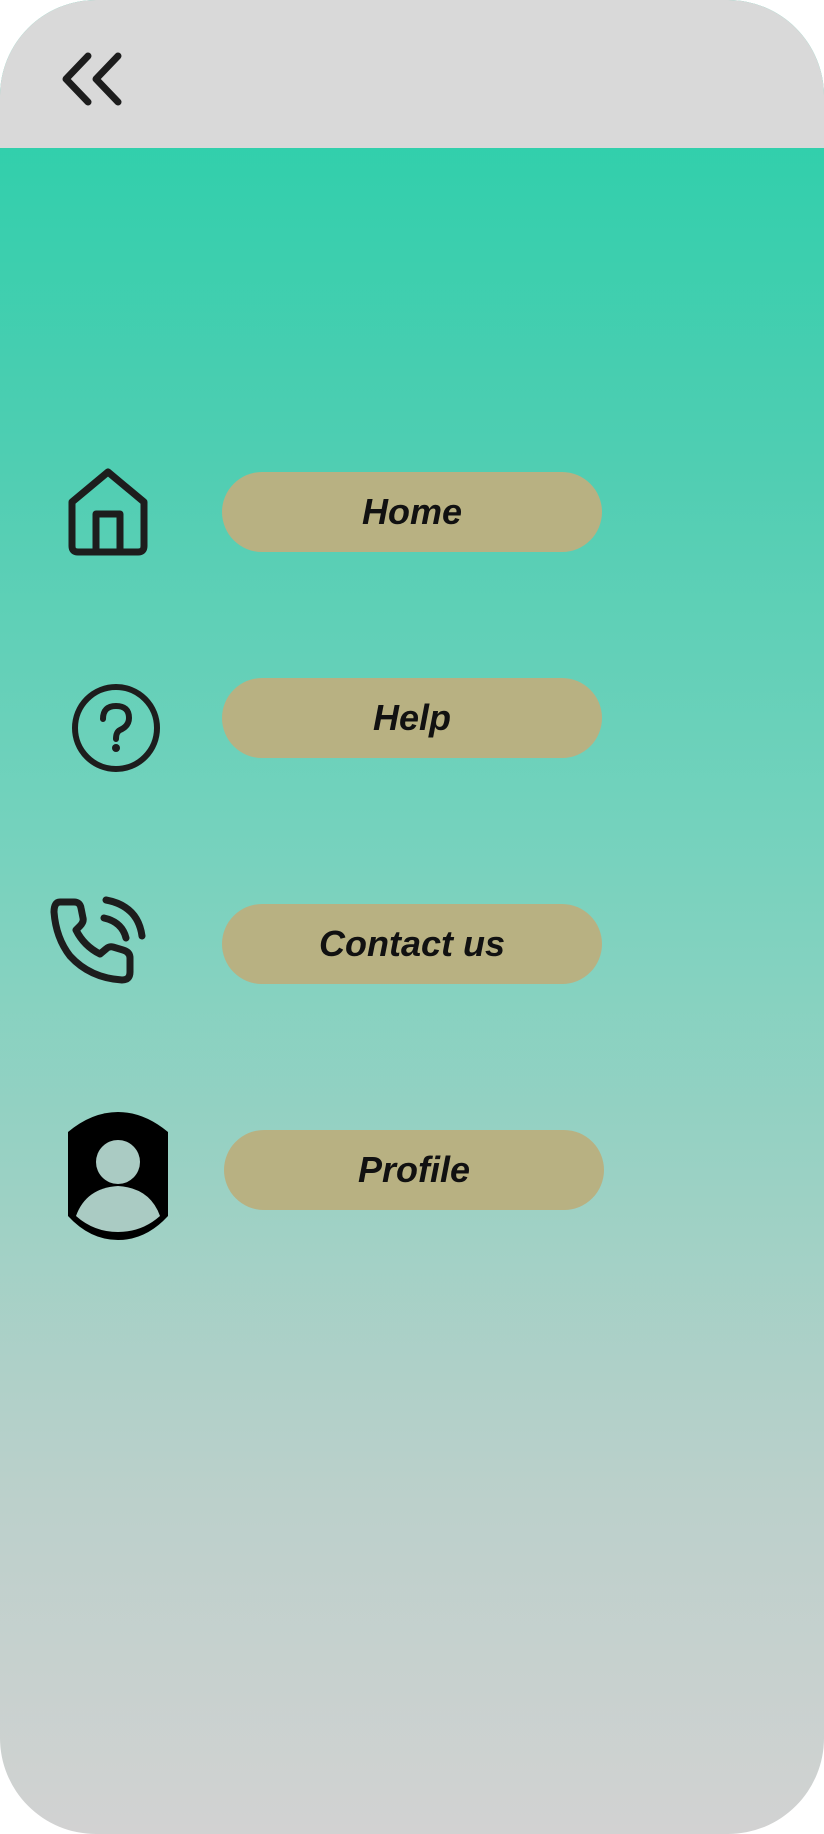  What do you see at coordinates (98, 942) in the screenshot?
I see `phone-call-icon` at bounding box center [98, 942].